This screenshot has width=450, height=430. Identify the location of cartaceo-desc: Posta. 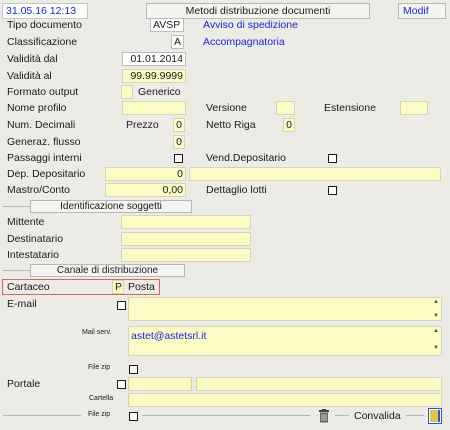
(141, 287).